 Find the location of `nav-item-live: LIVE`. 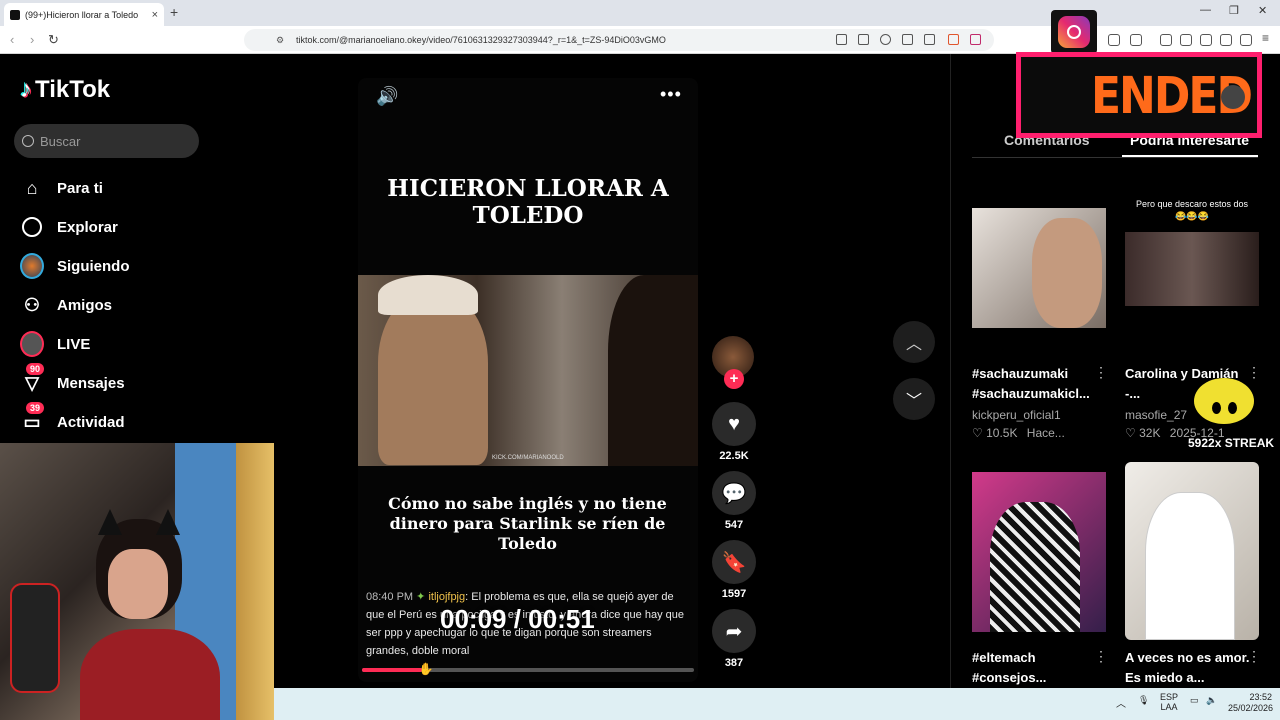

nav-item-live: LIVE is located at coordinates (55, 344).